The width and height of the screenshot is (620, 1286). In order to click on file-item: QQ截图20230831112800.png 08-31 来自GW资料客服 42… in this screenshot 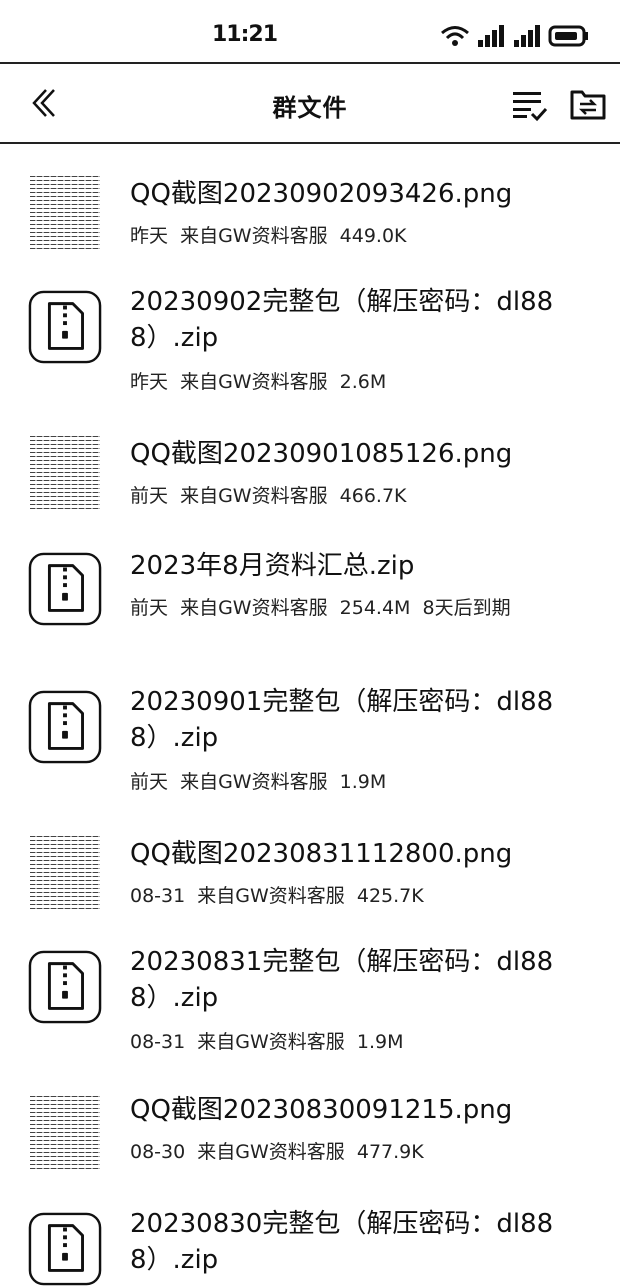, I will do `click(310, 882)`.